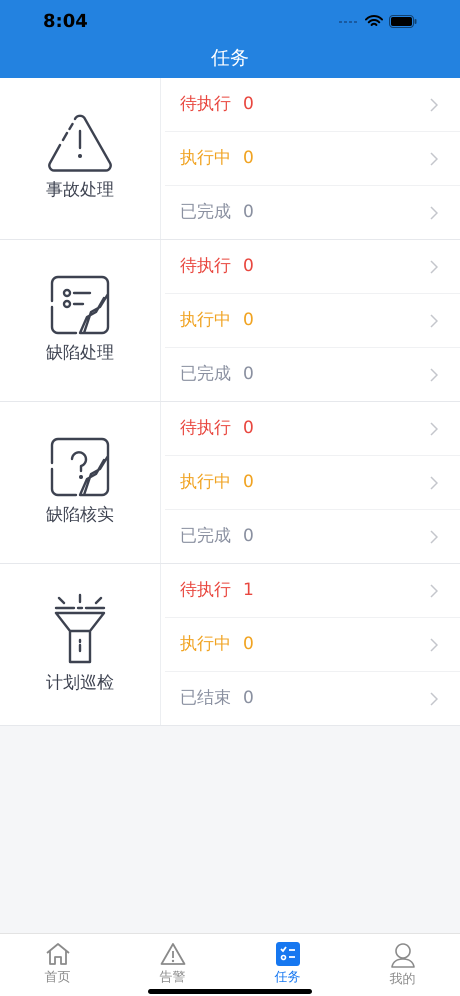 The height and width of the screenshot is (996, 460). Describe the element at coordinates (374, 21) in the screenshot. I see `wifi-icon` at that location.